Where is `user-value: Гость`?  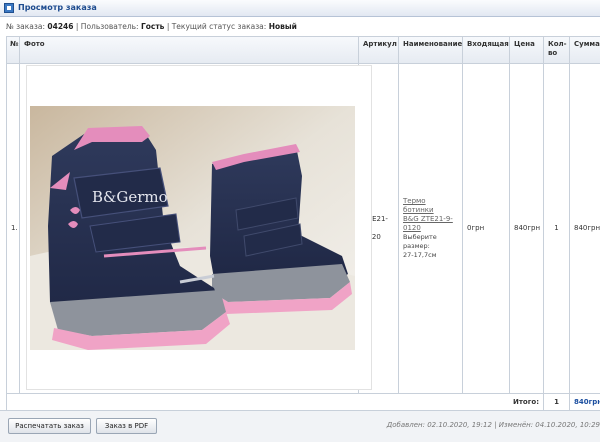
user-value: Гость is located at coordinates (152, 26).